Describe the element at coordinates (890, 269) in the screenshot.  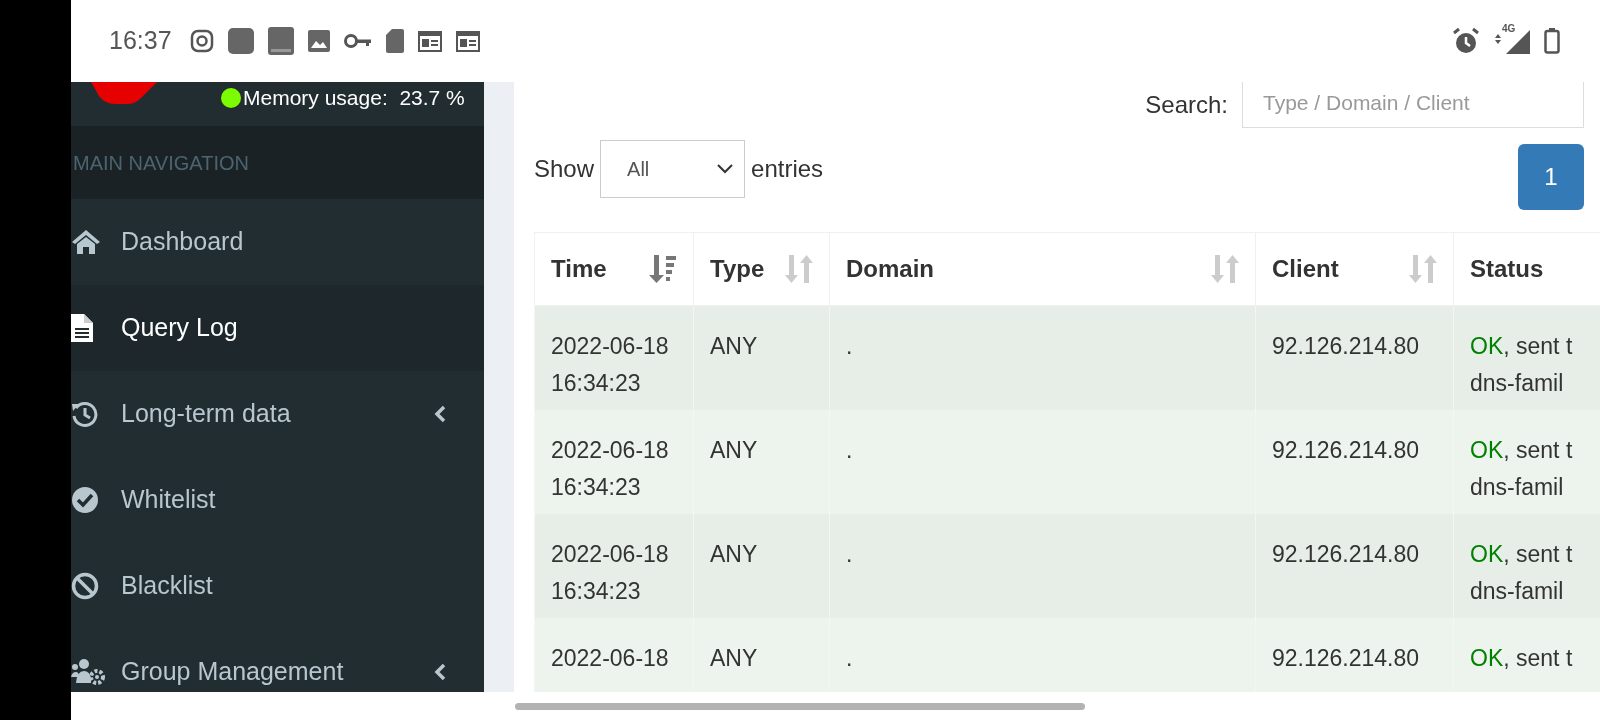
I see `column-header: Domain` at that location.